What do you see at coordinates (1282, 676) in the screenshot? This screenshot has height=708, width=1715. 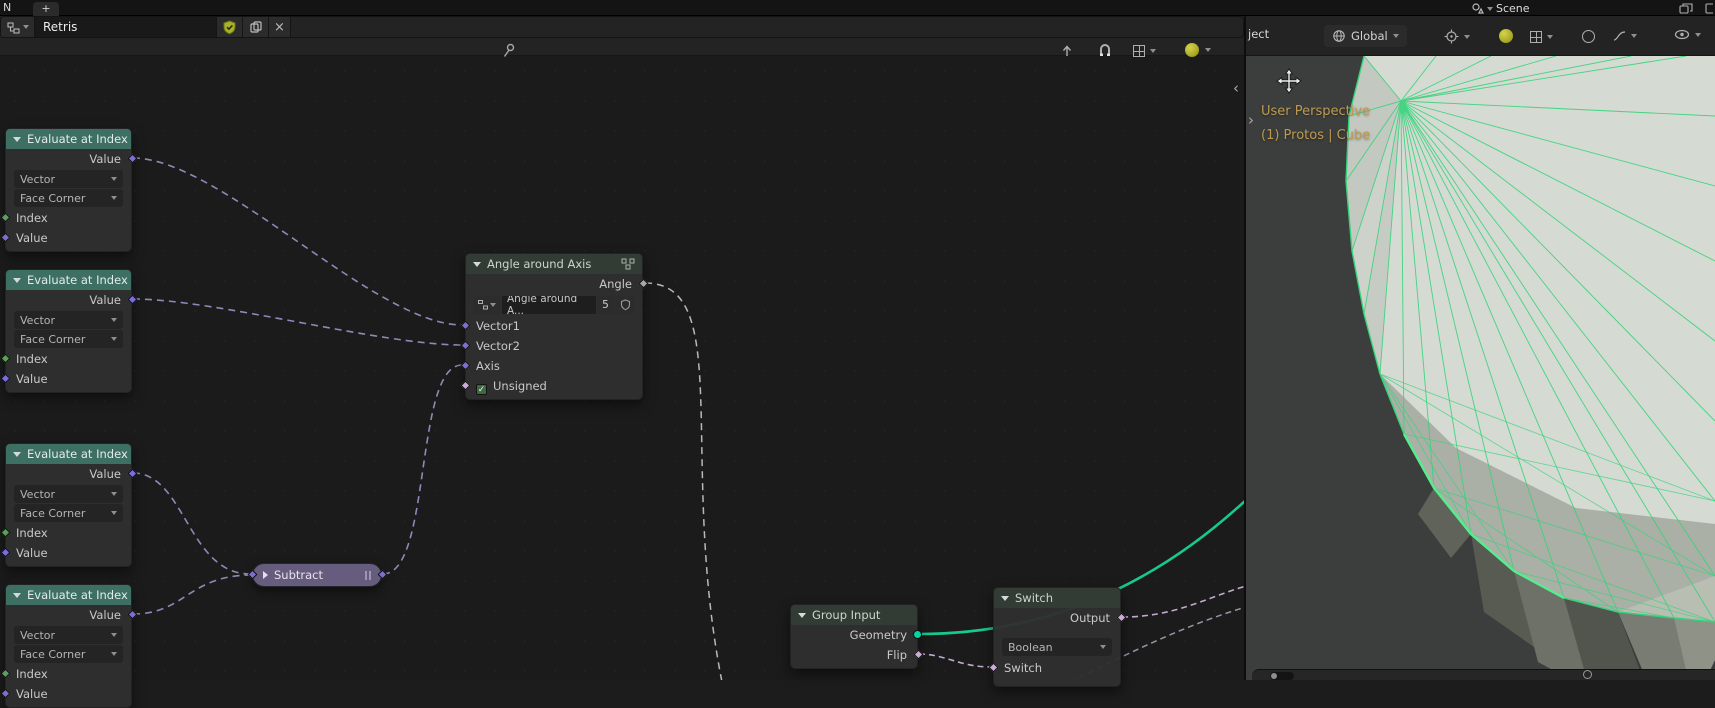 I see `toggle-switch` at bounding box center [1282, 676].